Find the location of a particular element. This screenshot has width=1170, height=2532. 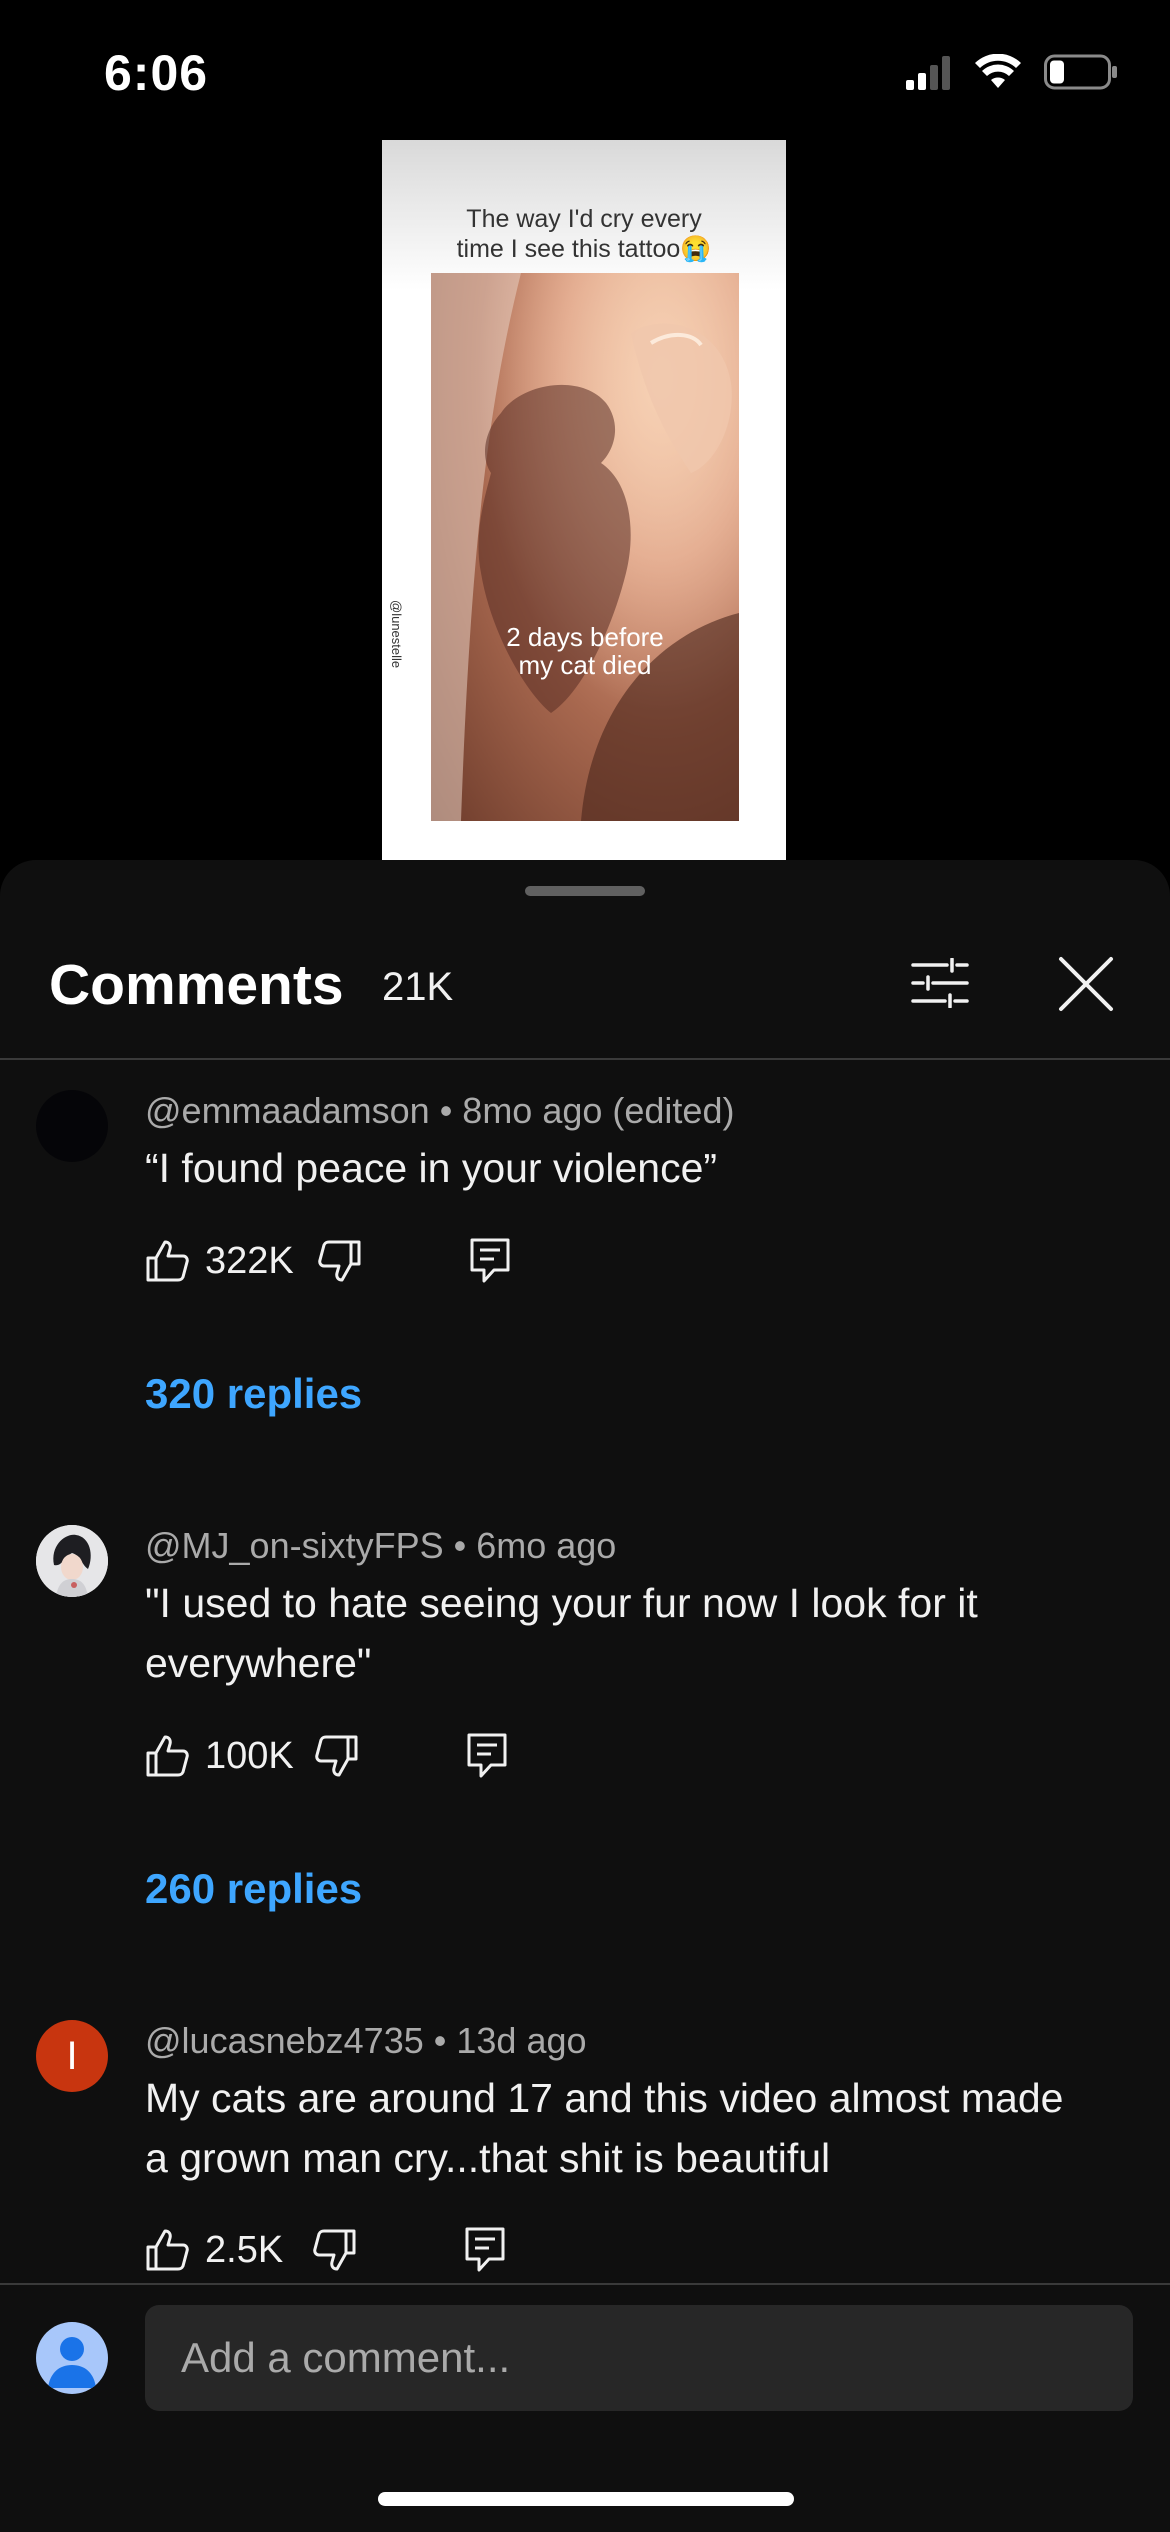

comments-count: 21K is located at coordinates (418, 987).